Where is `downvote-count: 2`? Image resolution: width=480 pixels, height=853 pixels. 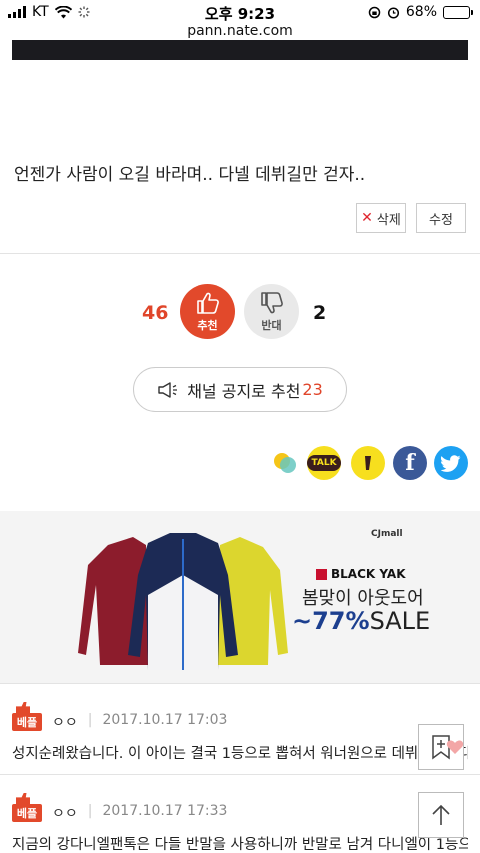 downvote-count: 2 is located at coordinates (320, 313).